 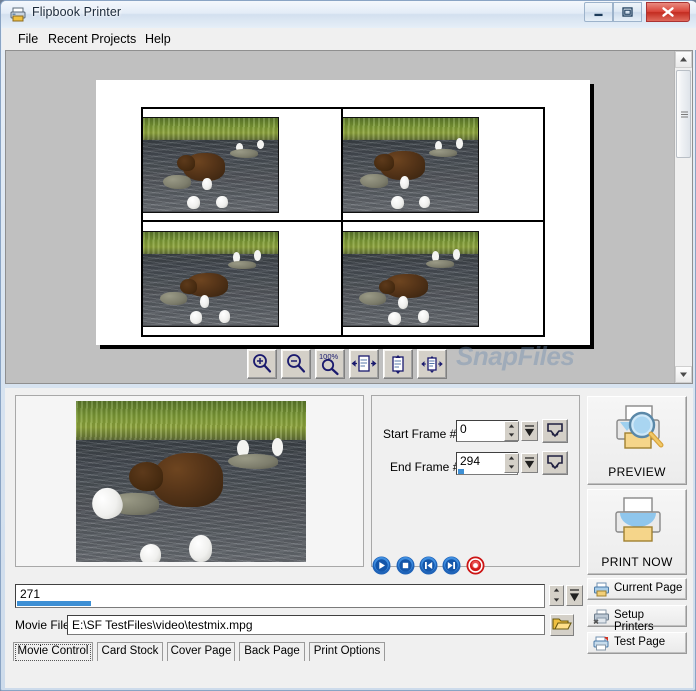 What do you see at coordinates (280, 596) in the screenshot?
I see `current-frame-slider: 271` at bounding box center [280, 596].